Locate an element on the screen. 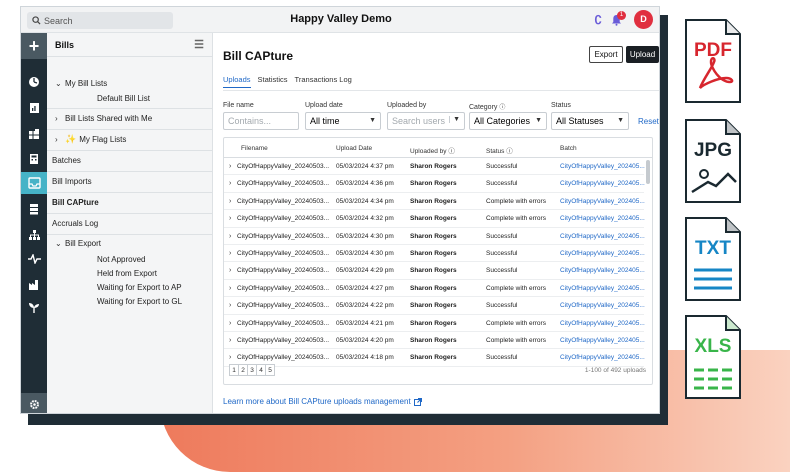 The image size is (800, 472). sidebar-item-not-approved: Not Approved is located at coordinates (129, 259).